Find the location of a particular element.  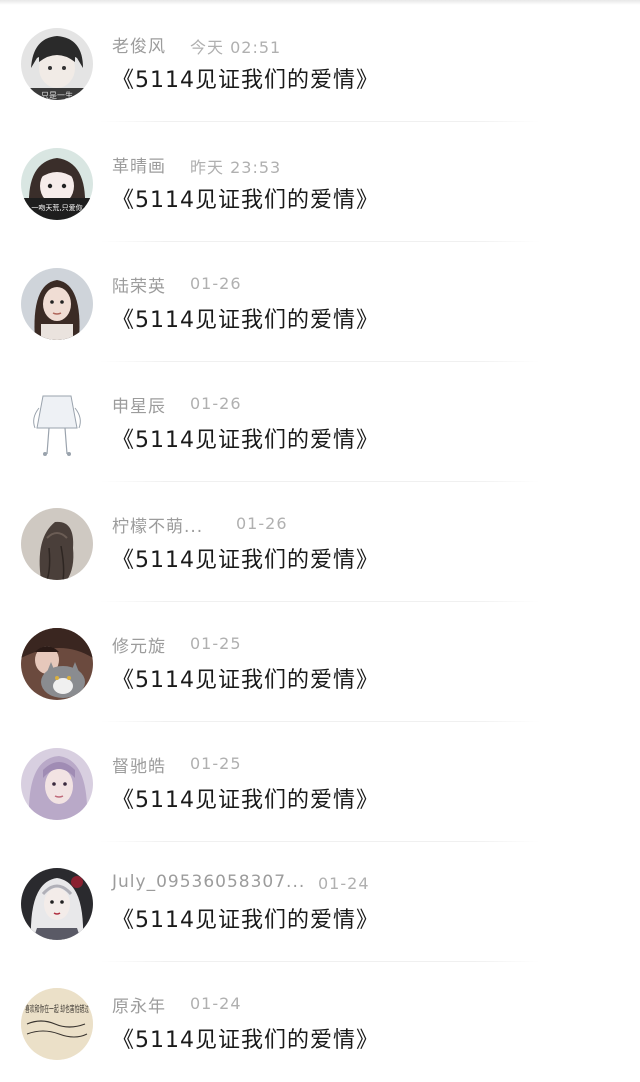

comment-time: 昨天 23:53 is located at coordinates (236, 167).